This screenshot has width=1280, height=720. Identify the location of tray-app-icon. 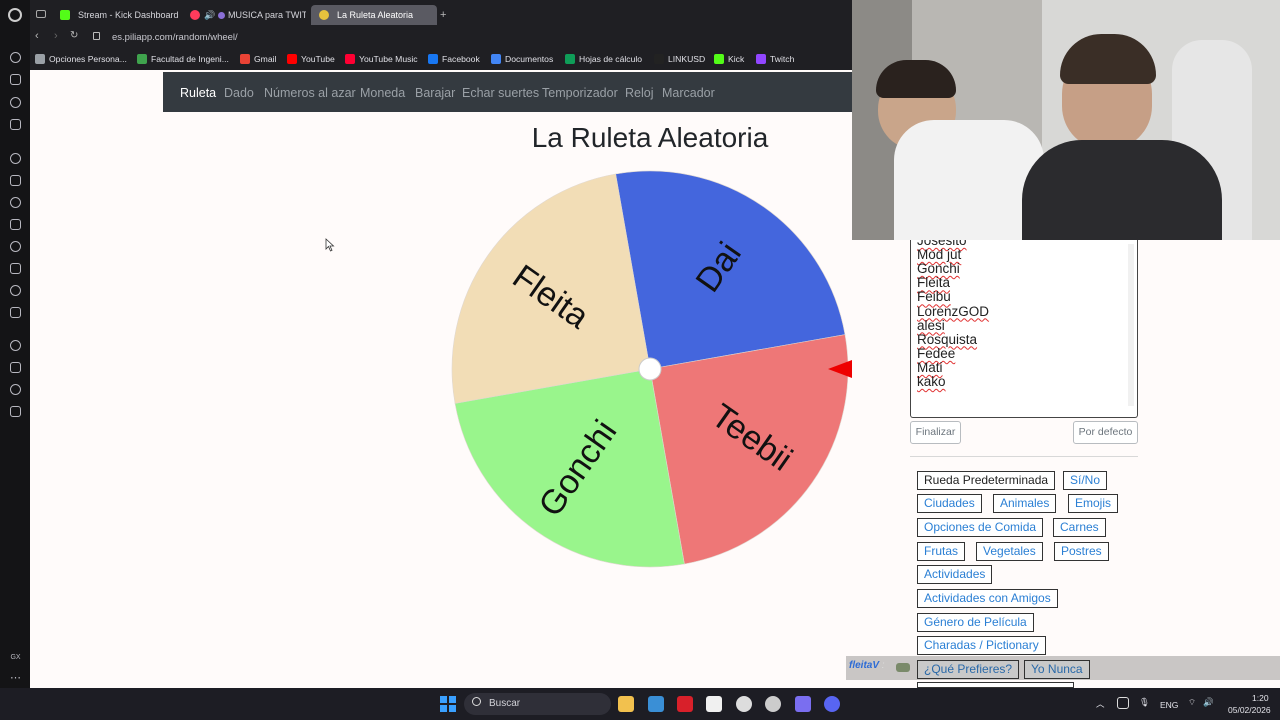
(1123, 703).